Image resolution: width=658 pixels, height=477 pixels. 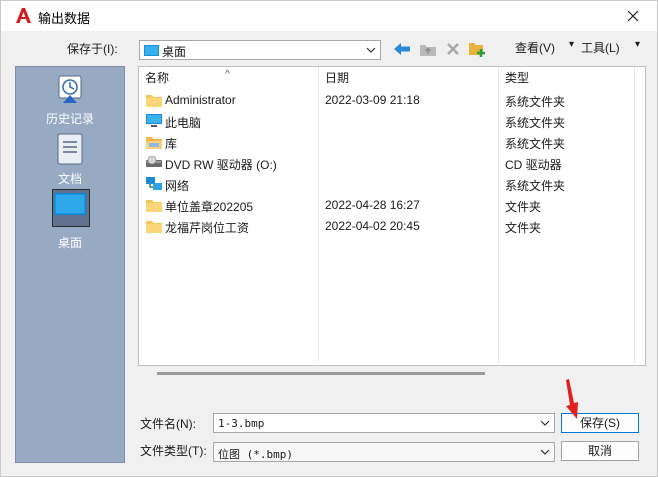 What do you see at coordinates (177, 186) in the screenshot?
I see `file-name: 网络` at bounding box center [177, 186].